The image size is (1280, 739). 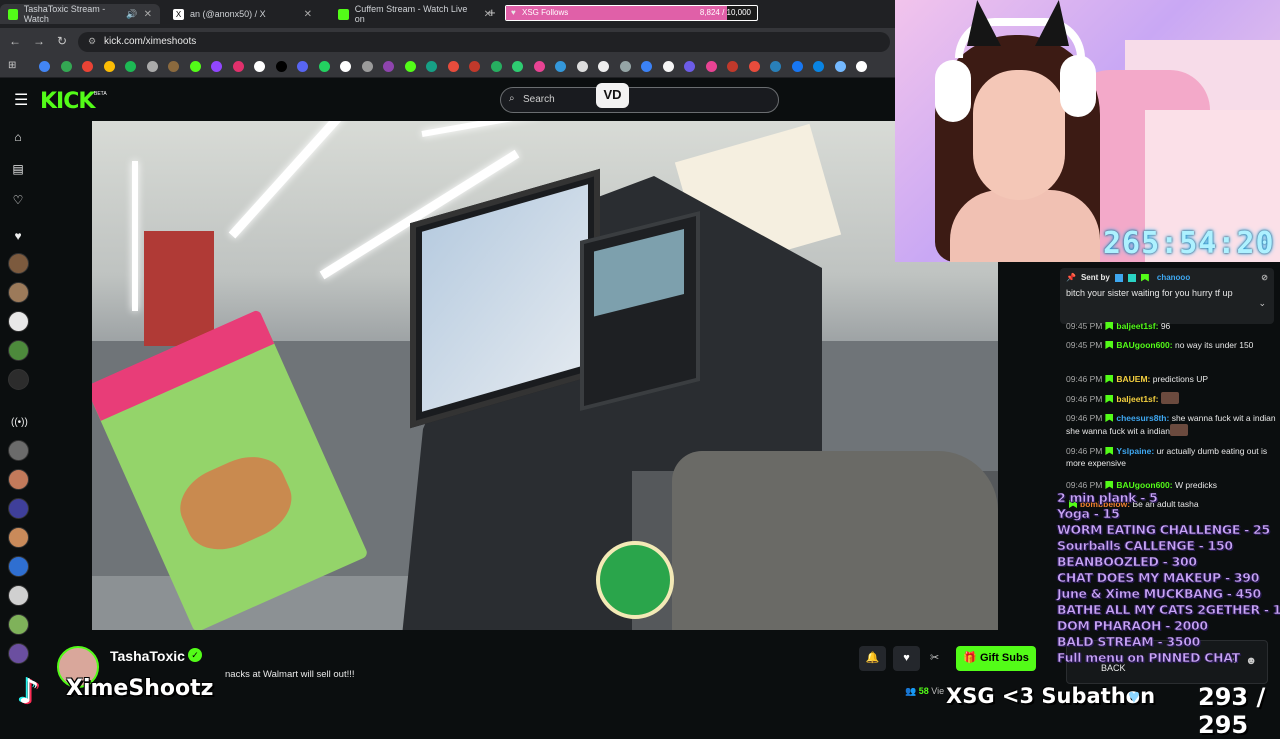 I want to click on home-icon: ⌂, so click(x=18, y=137).